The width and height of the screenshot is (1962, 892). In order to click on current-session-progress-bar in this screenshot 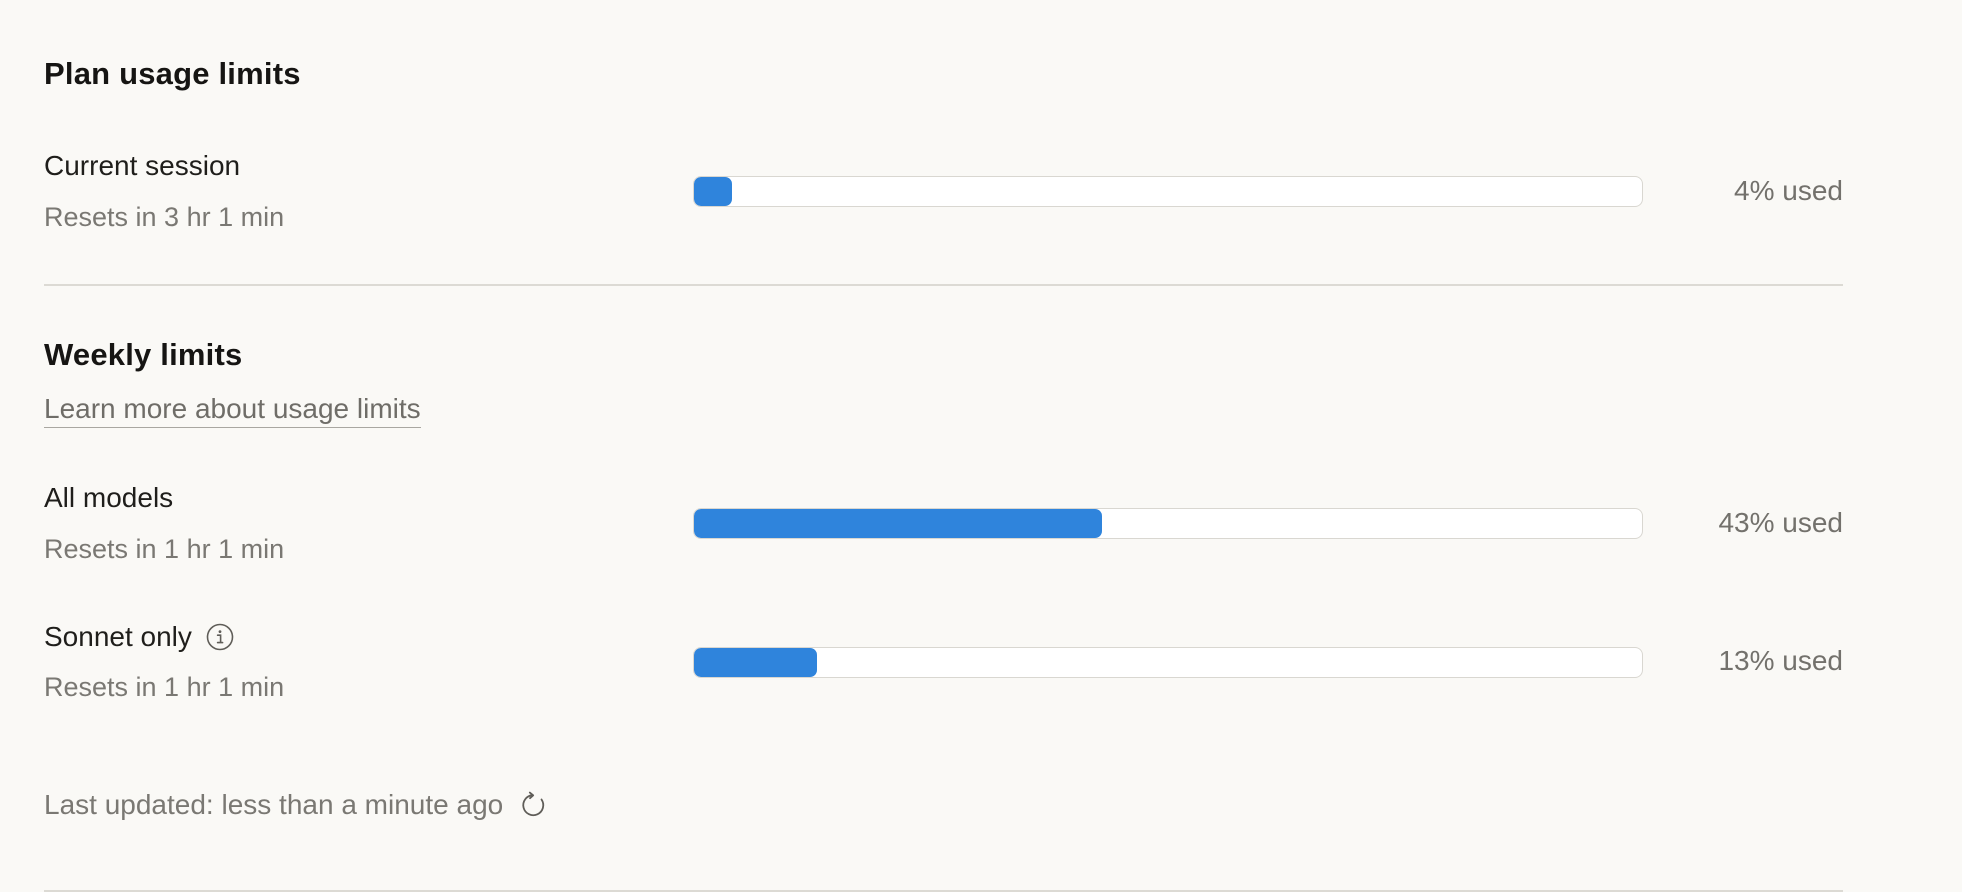, I will do `click(1168, 191)`.